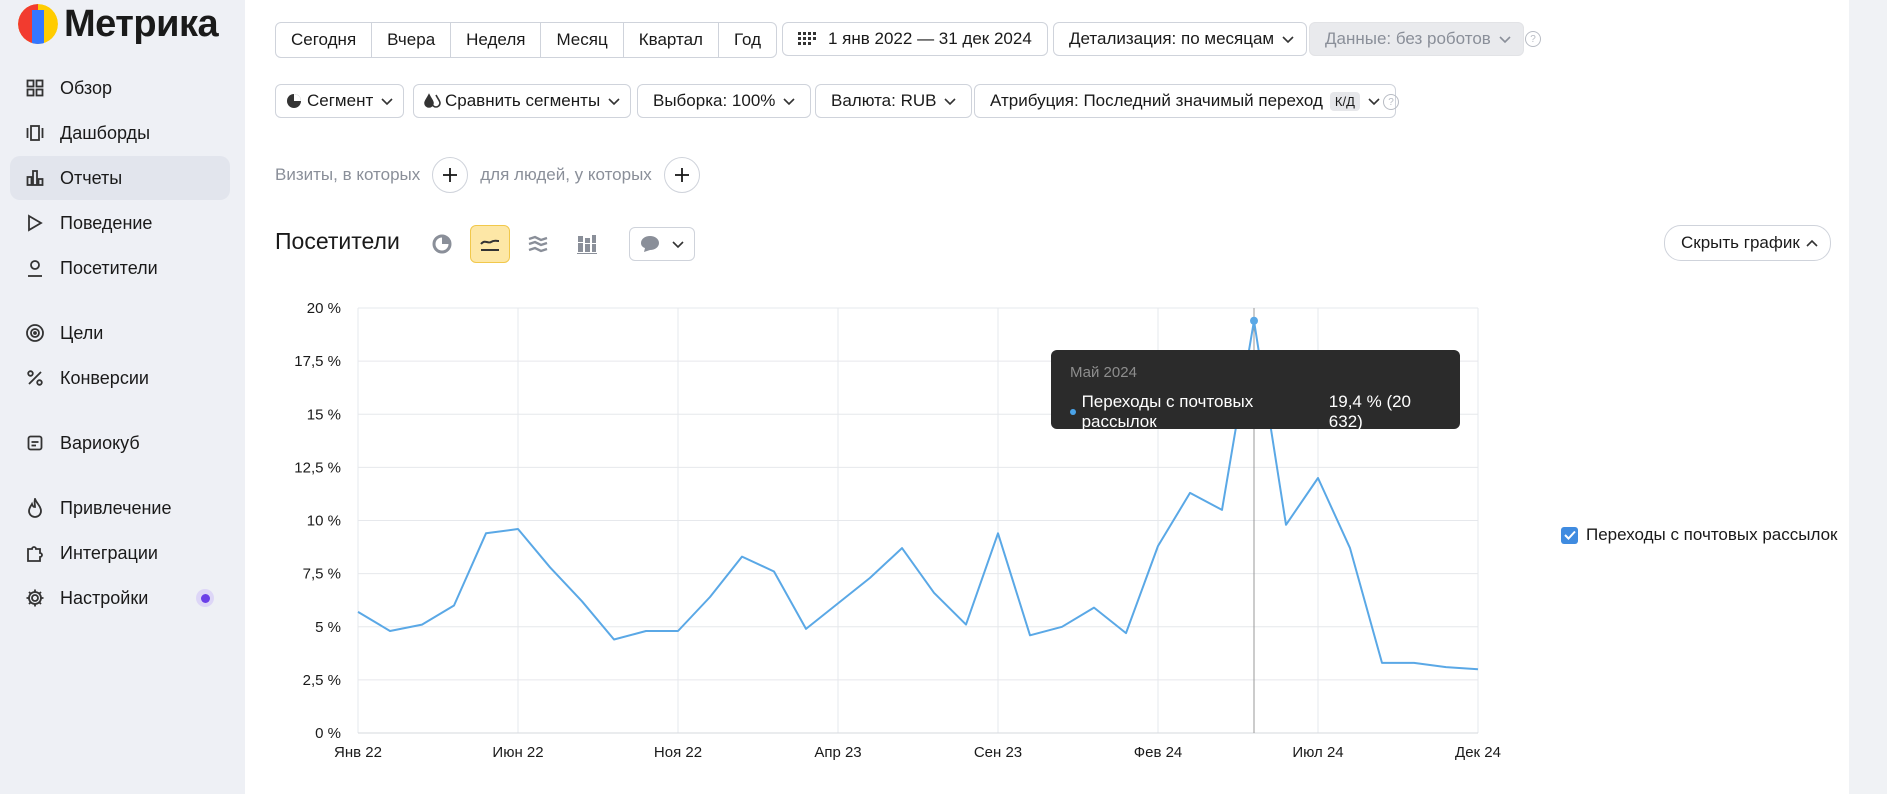 This screenshot has width=1887, height=794. I want to click on stacked-bar-icon, so click(587, 244).